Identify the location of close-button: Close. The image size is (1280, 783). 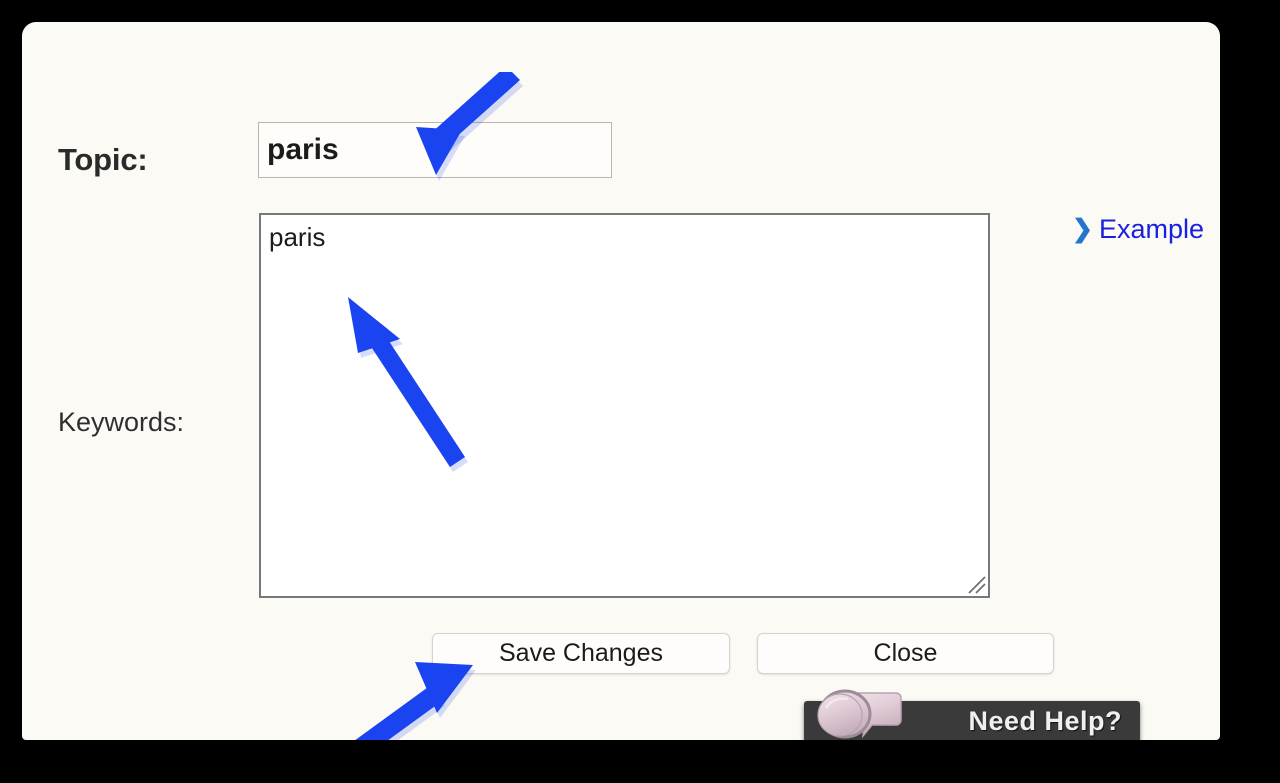
(905, 653).